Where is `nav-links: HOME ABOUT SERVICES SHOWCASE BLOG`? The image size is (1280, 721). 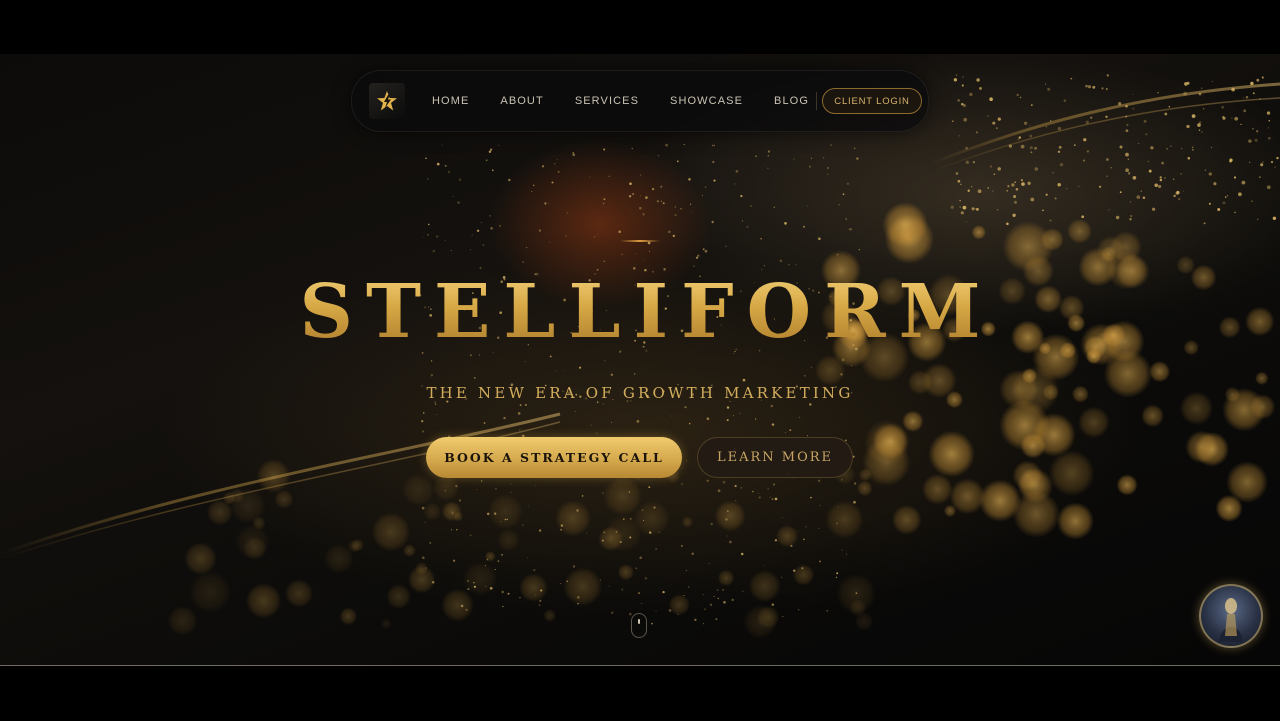 nav-links: HOME ABOUT SERVICES SHOWCASE BLOG is located at coordinates (636, 101).